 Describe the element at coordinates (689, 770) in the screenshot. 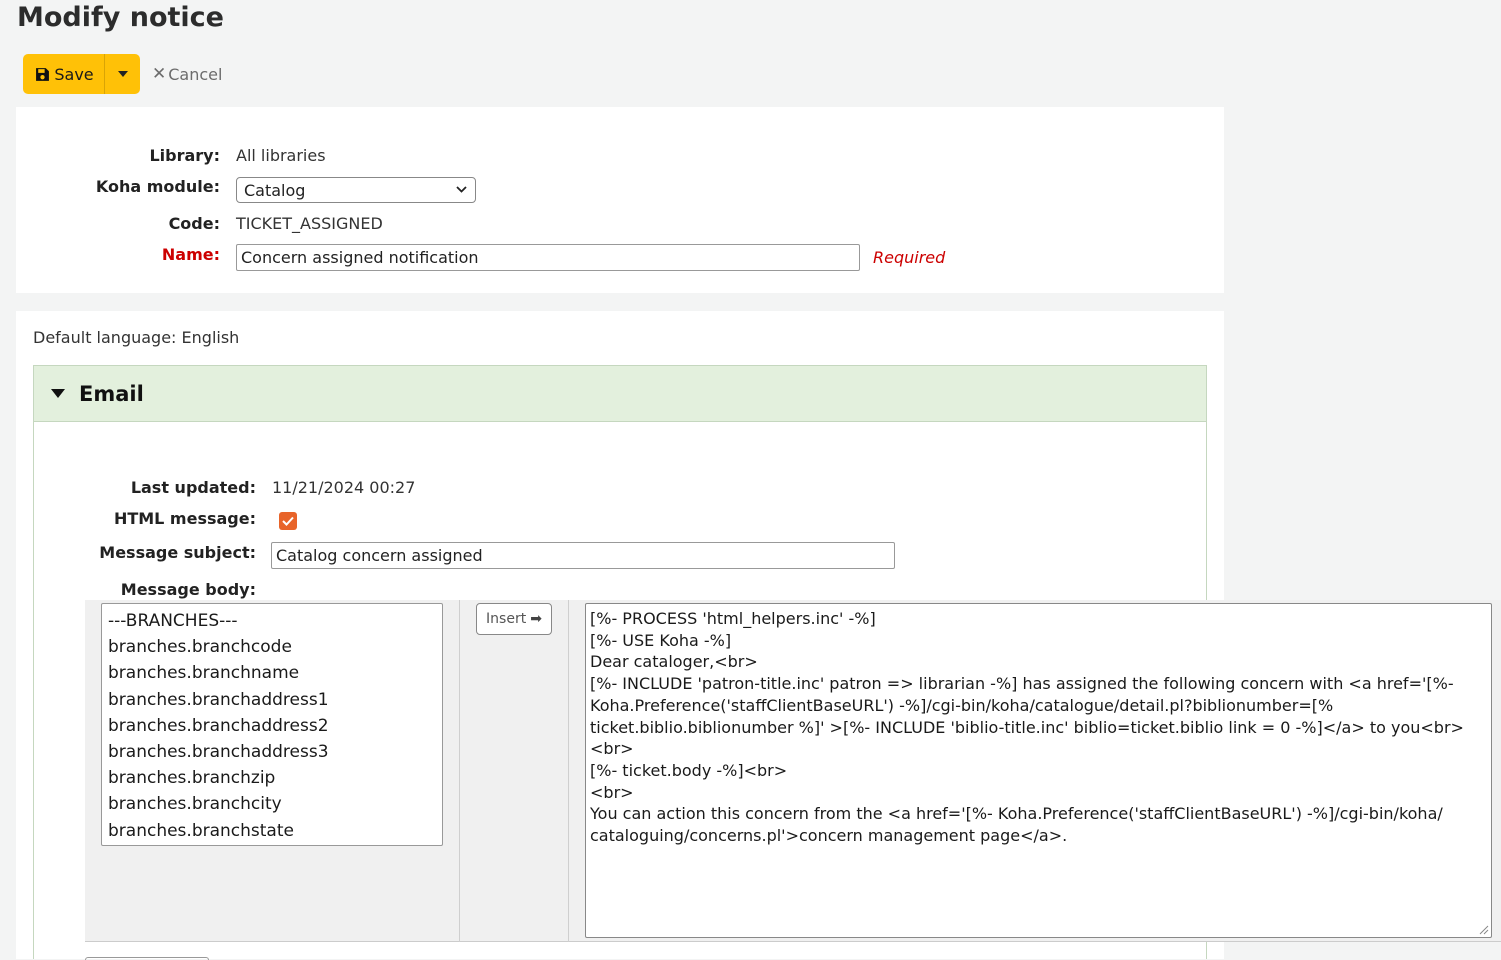

I see `body-line: [%- ticket.body -%]<br>` at that location.